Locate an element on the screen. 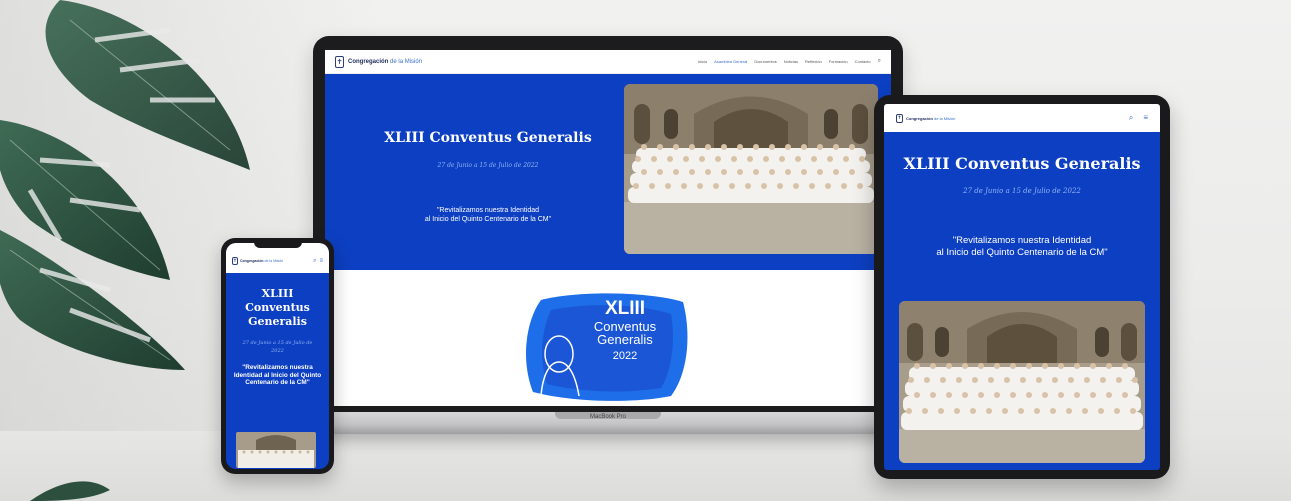 The height and width of the screenshot is (501, 1291). tablet-header: ✝ Congregación de la Misión ⌕ ≡ is located at coordinates (1022, 118).